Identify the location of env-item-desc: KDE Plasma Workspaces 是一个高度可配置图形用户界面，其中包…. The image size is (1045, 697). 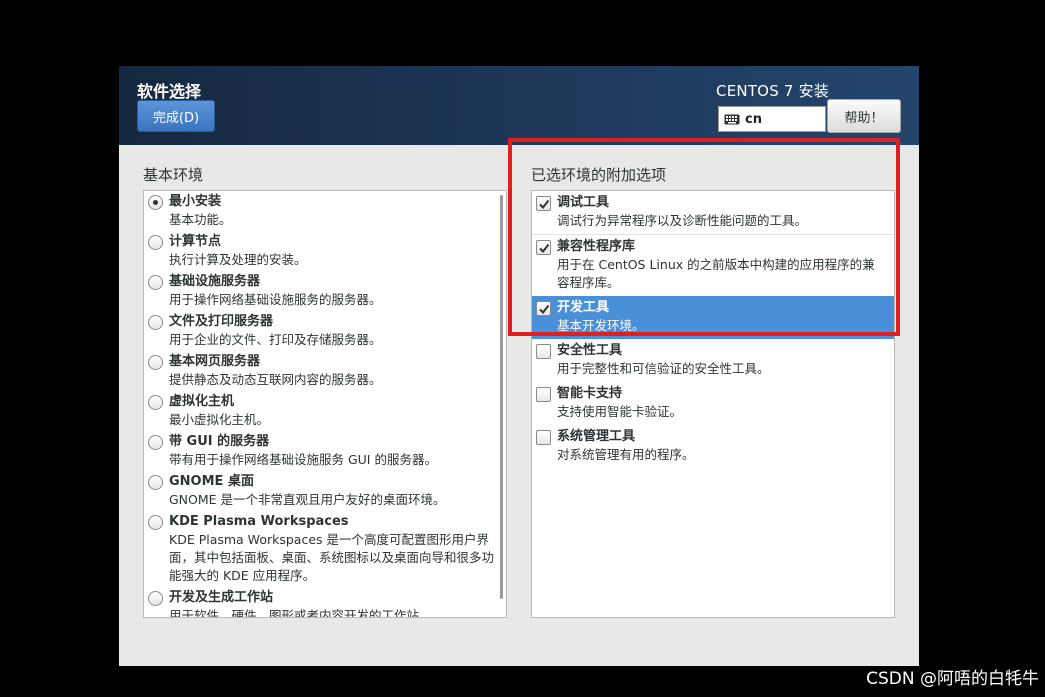
(332, 557).